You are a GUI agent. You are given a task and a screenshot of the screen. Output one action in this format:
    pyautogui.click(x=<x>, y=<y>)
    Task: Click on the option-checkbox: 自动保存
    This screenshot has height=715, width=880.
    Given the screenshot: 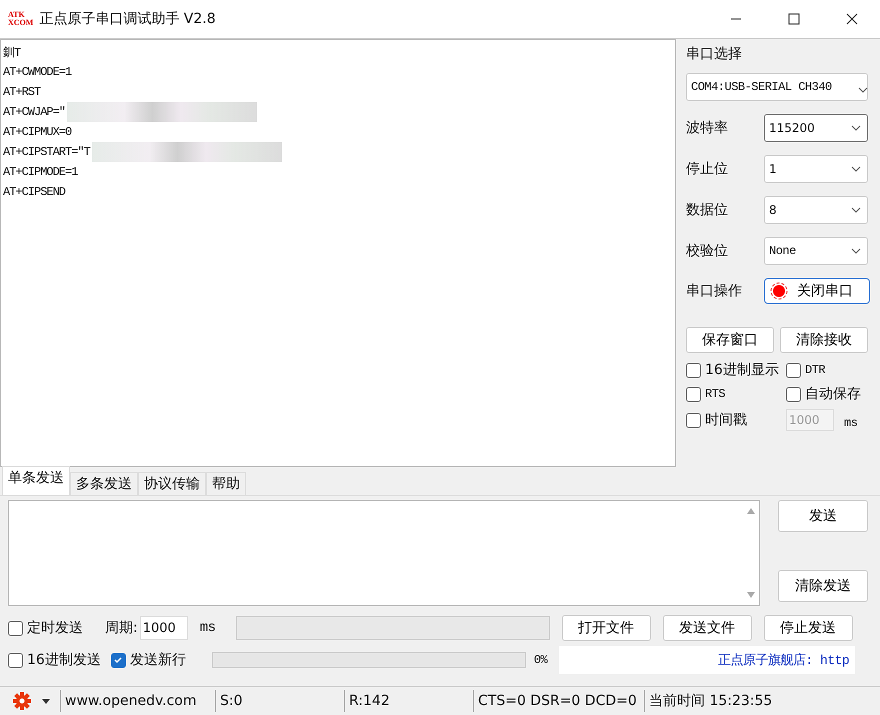 What is the action you would take?
    pyautogui.click(x=829, y=394)
    